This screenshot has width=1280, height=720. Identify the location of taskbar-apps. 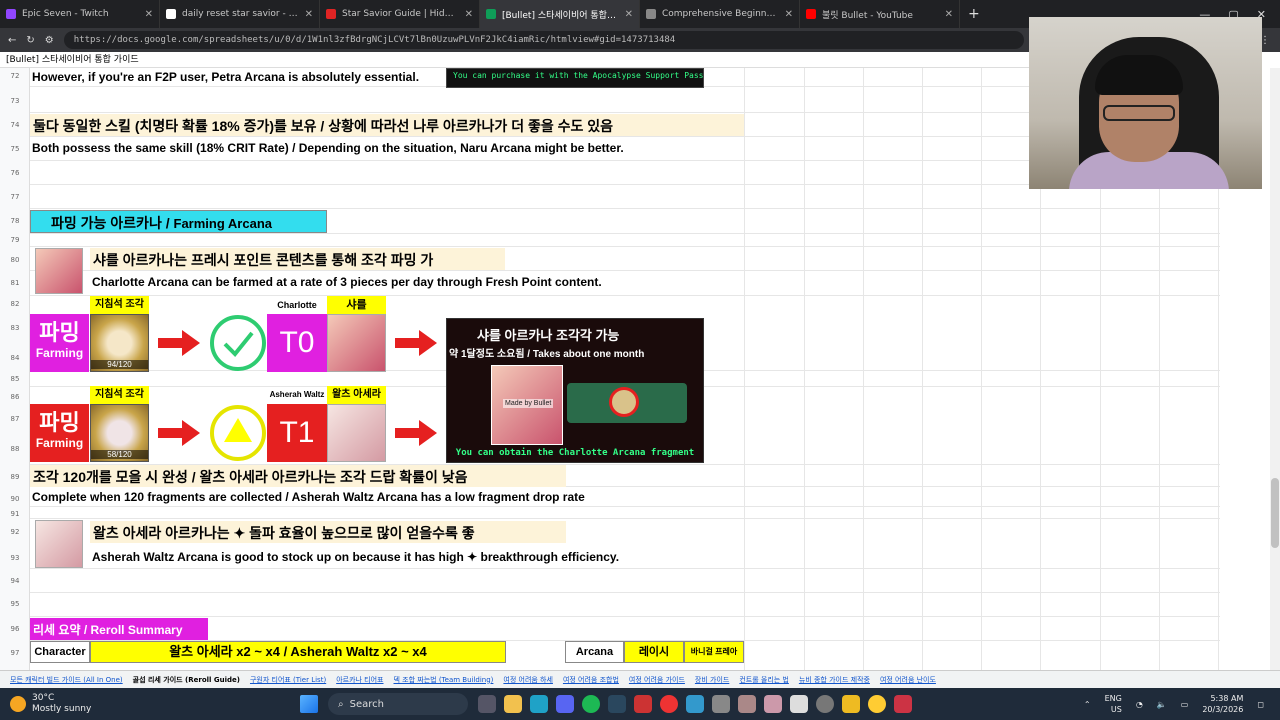
(695, 704).